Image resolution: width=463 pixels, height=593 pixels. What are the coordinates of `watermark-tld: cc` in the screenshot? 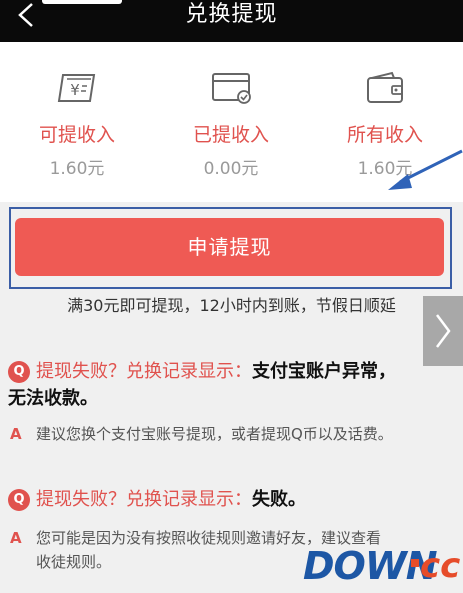 It's located at (440, 566).